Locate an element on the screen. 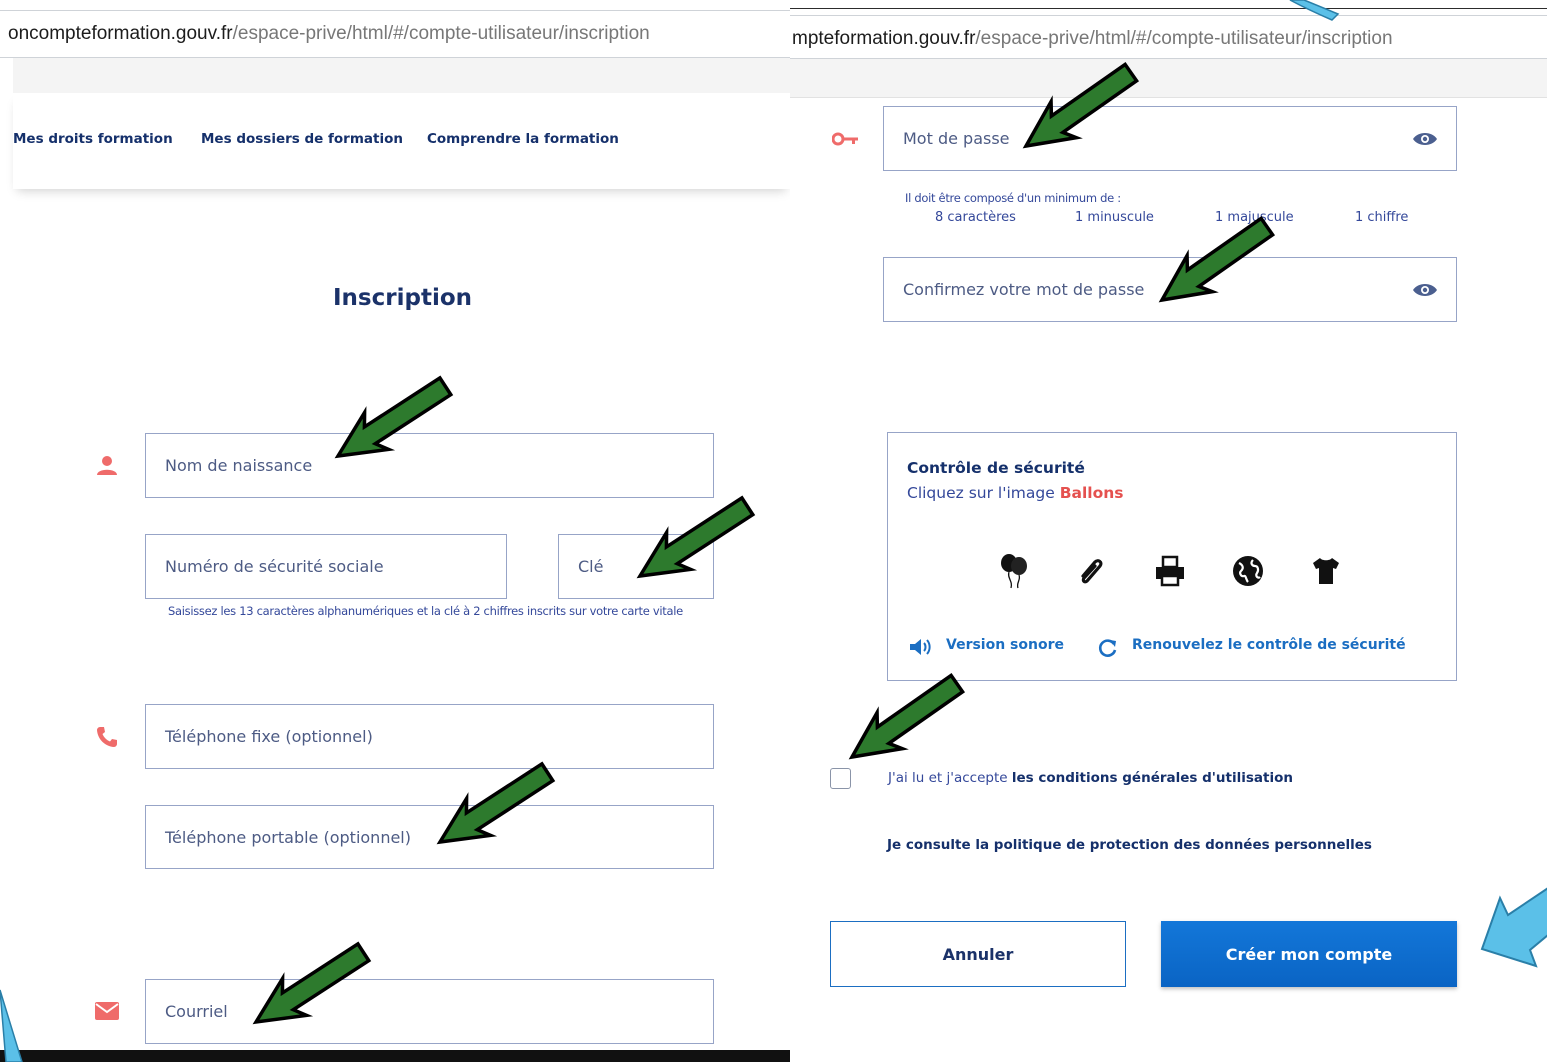 Image resolution: width=1547 pixels, height=1062 pixels. printer-icon is located at coordinates (1170, 571).